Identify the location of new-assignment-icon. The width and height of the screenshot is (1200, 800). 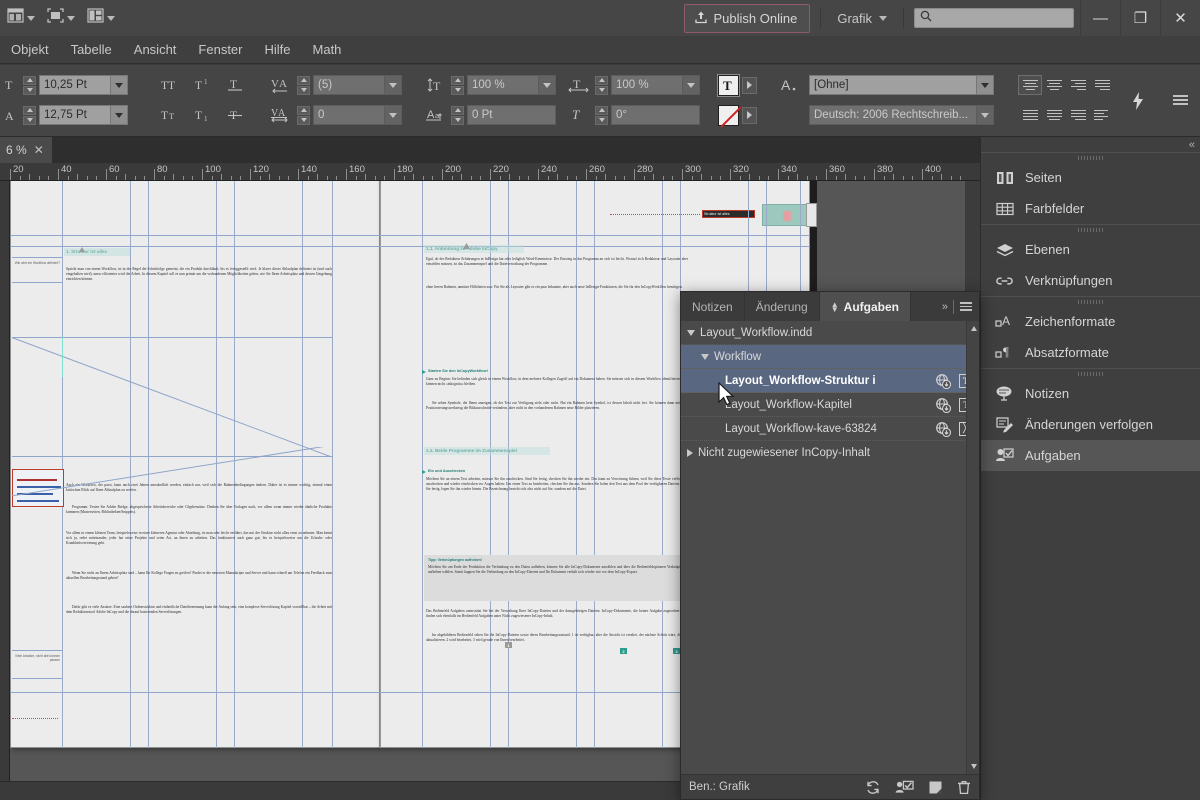
(904, 787).